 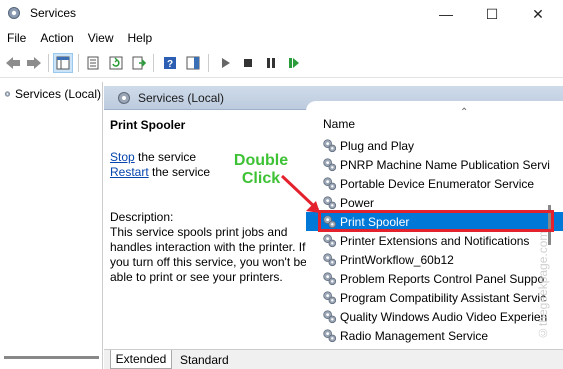 What do you see at coordinates (357, 202) in the screenshot?
I see `service-name: Power` at bounding box center [357, 202].